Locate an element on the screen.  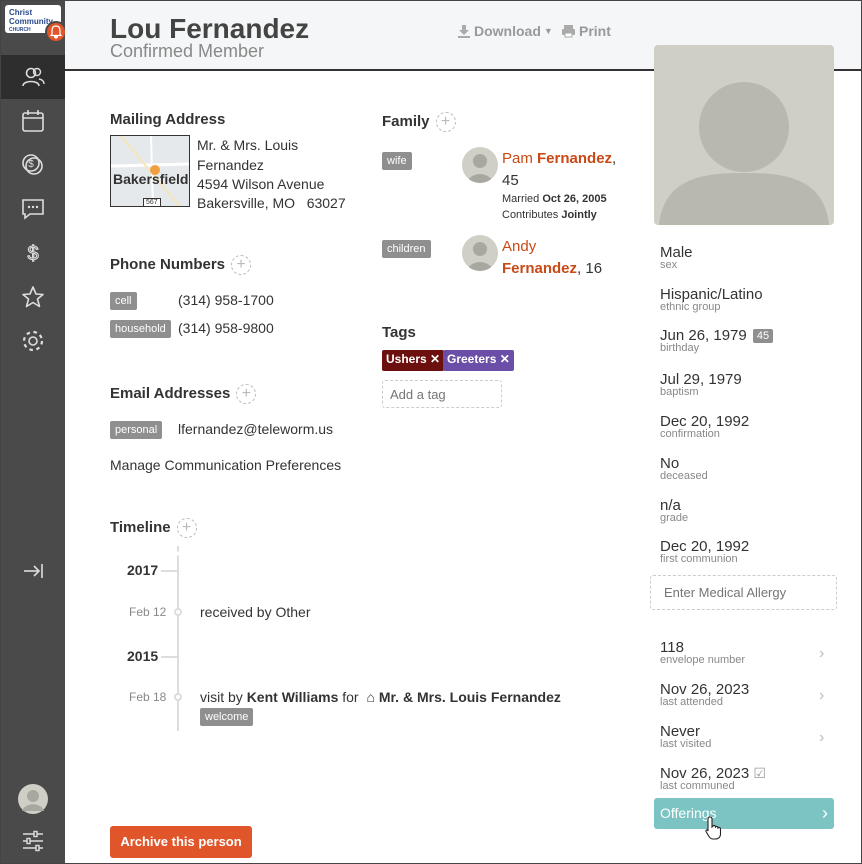
add-family-plus-icon: + is located at coordinates (445, 122).